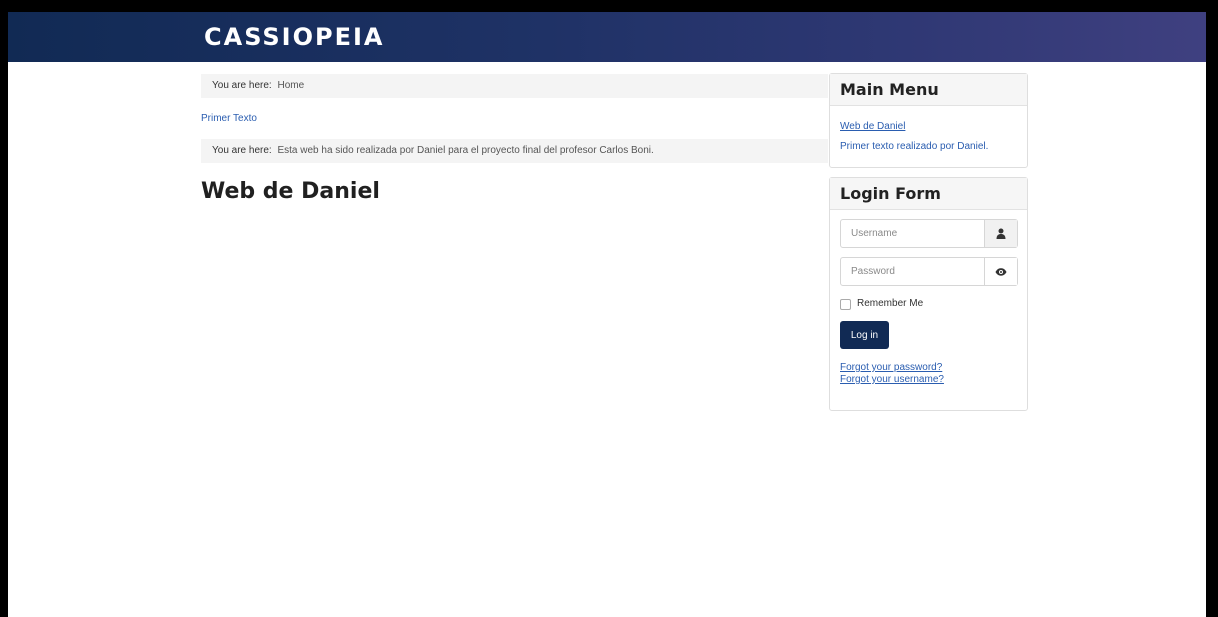 This screenshot has height=617, width=1218. What do you see at coordinates (1000, 271) in the screenshot?
I see `eye-icon` at bounding box center [1000, 271].